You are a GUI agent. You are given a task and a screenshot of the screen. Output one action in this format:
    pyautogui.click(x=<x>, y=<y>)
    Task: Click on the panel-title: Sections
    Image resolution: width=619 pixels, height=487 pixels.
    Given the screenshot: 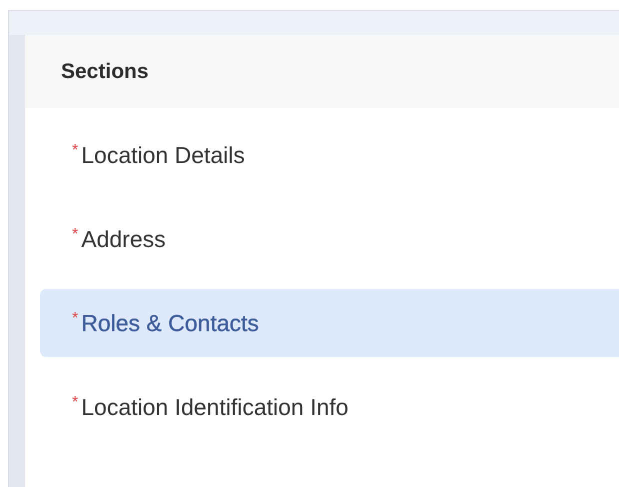 What is the action you would take?
    pyautogui.click(x=105, y=72)
    